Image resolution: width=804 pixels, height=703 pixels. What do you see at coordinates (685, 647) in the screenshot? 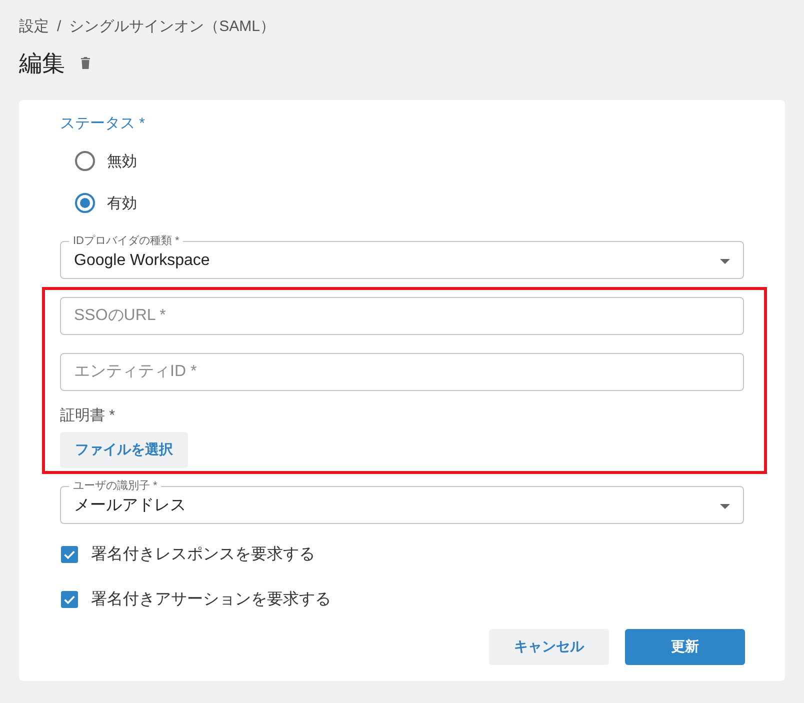
I see `update-button: 更新` at bounding box center [685, 647].